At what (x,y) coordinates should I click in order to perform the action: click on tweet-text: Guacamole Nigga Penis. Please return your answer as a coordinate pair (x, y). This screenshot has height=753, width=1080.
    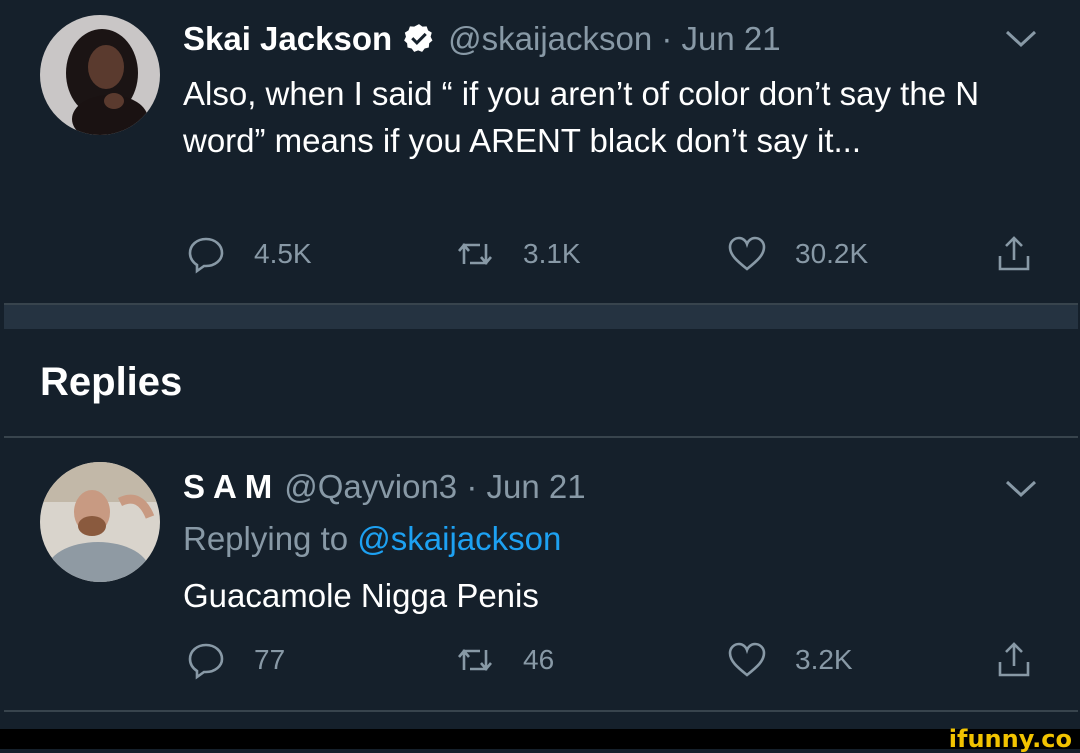
    Looking at the image, I should click on (361, 595).